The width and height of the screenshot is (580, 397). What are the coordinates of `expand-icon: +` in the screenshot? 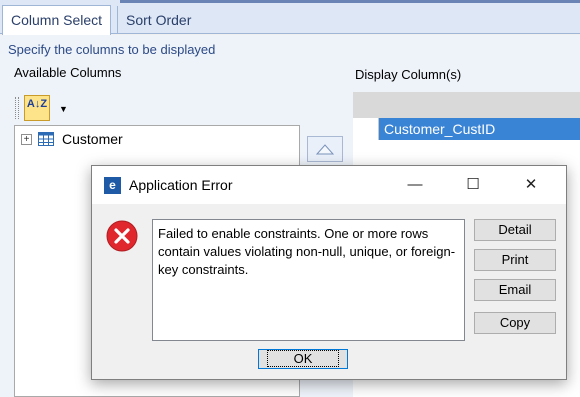 It's located at (26, 139).